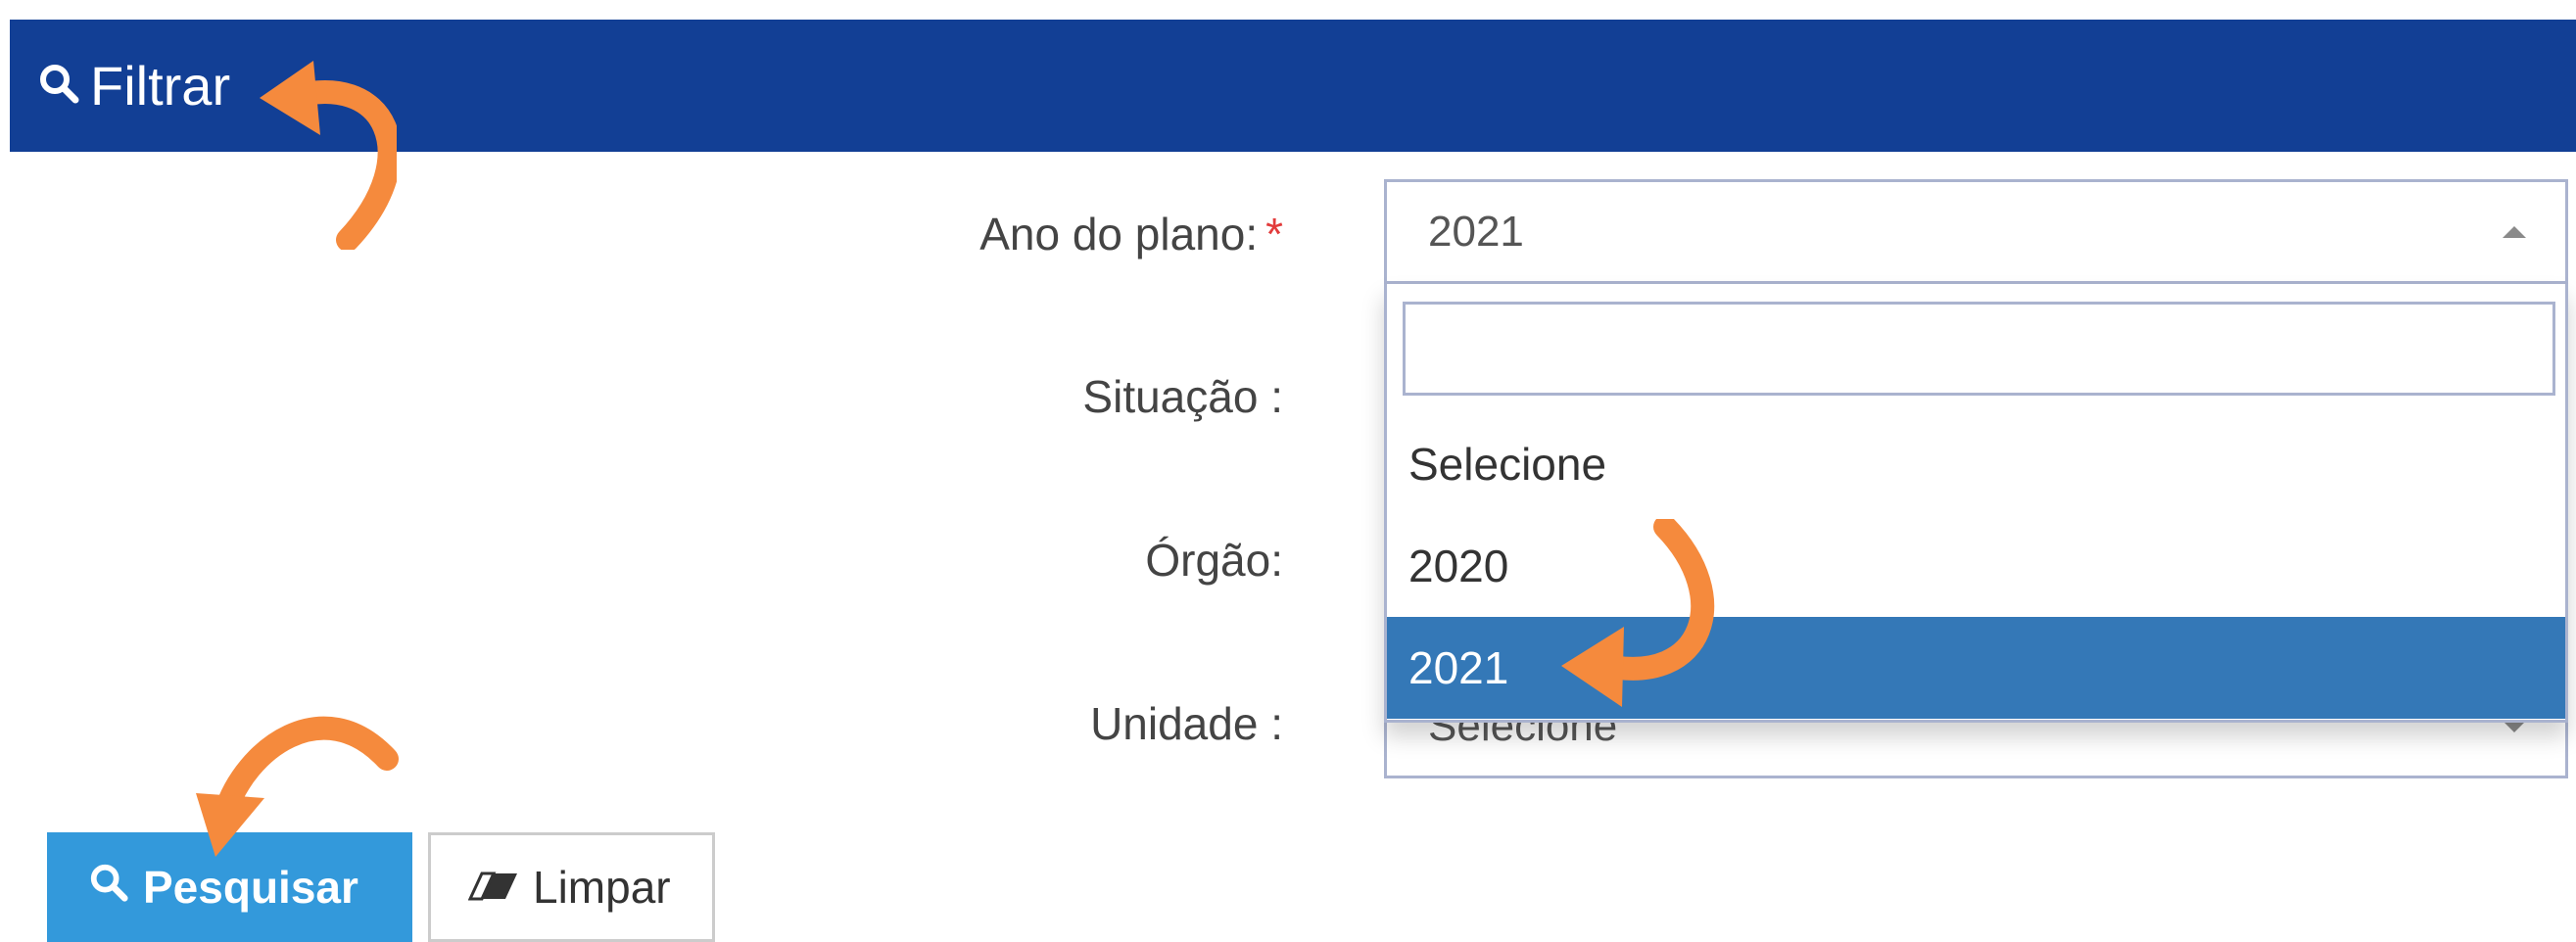 The height and width of the screenshot is (942, 2576). I want to click on limpar-button: Limpar, so click(571, 887).